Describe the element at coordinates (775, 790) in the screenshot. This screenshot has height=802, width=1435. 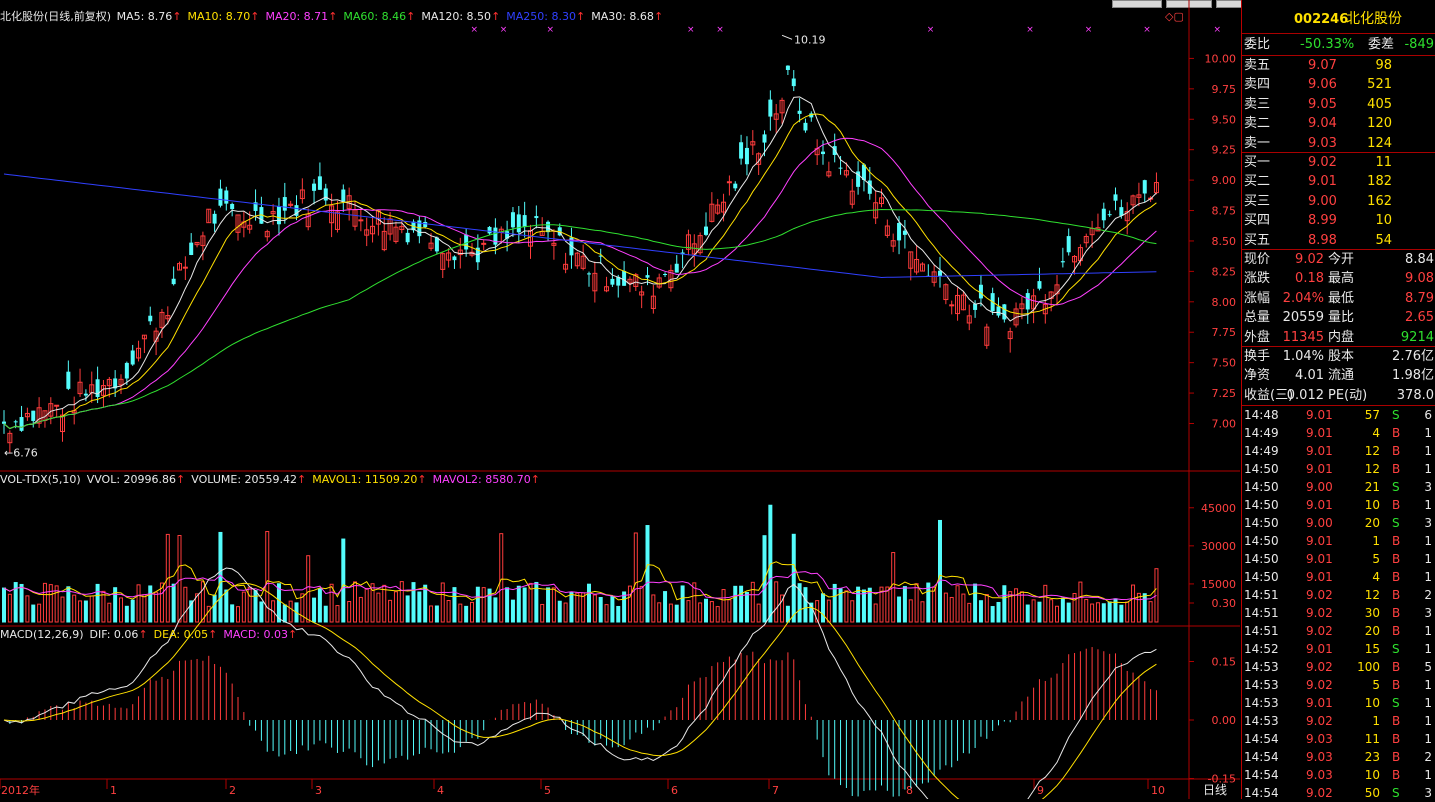
I see `x-axis-label: 7` at that location.